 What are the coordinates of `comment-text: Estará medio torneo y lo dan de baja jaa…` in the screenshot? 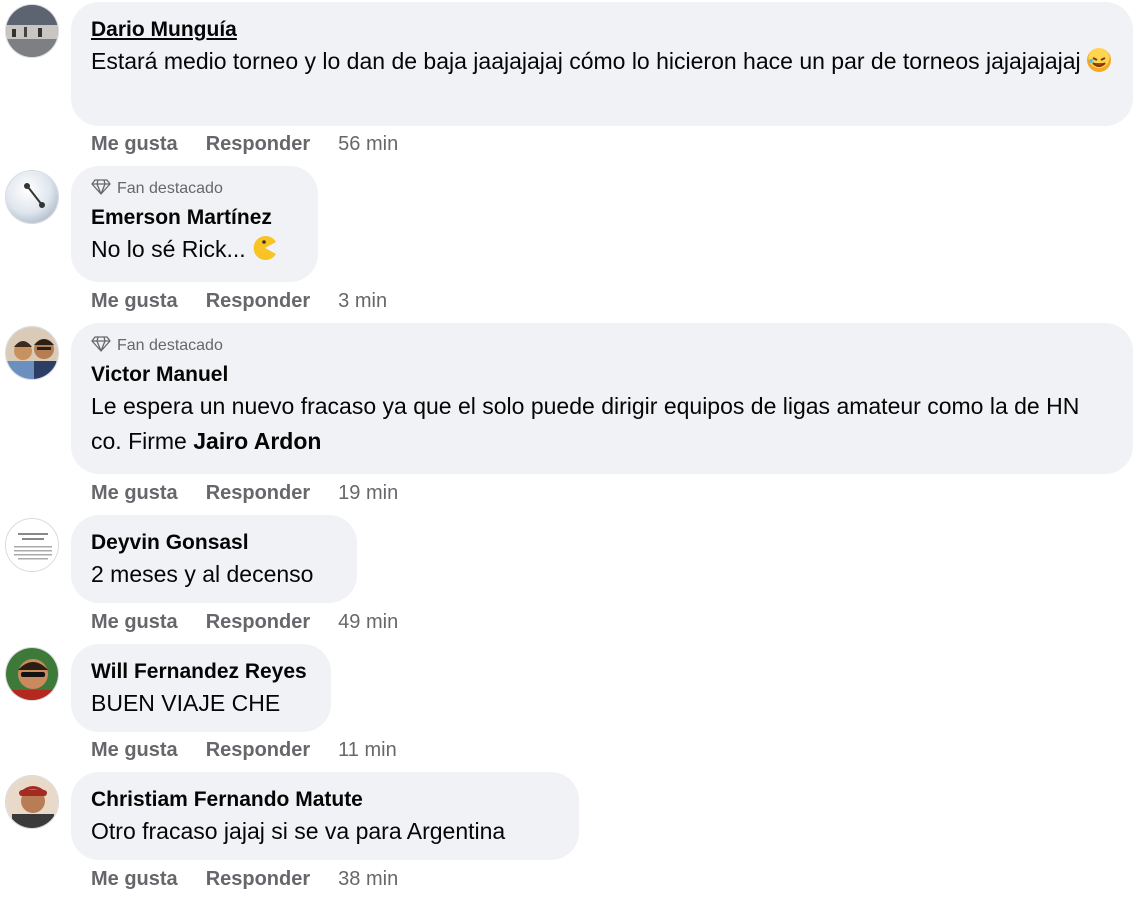 It's located at (602, 61).